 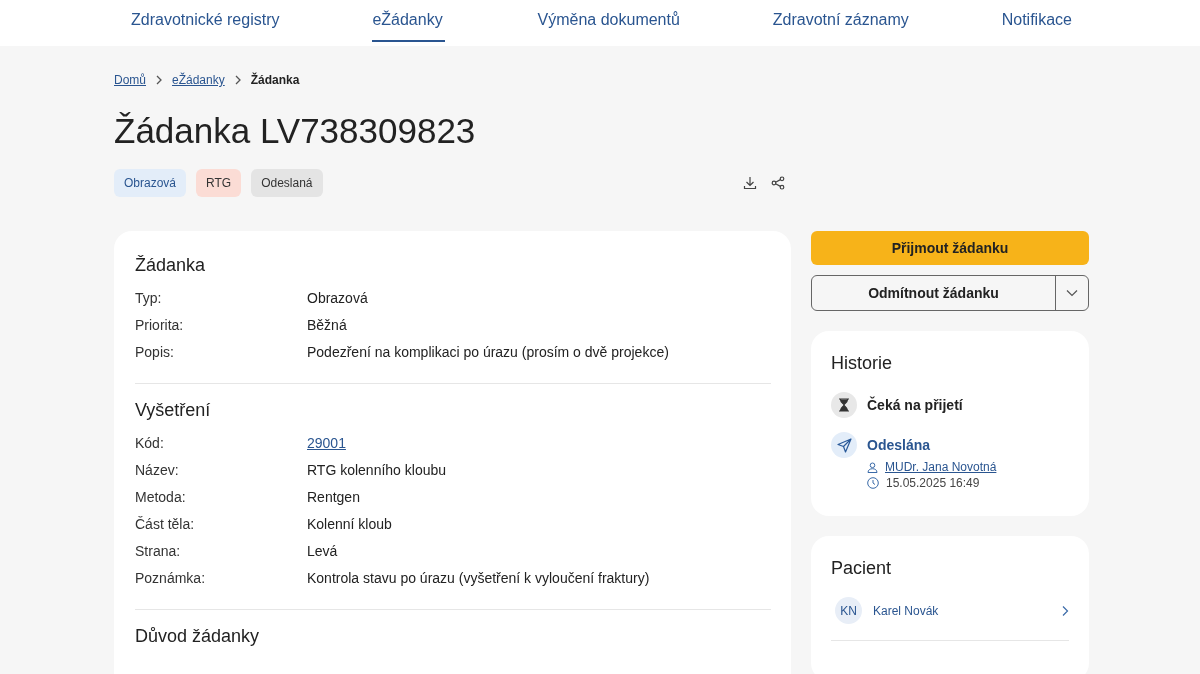 I want to click on field-value: Kontrola stavu po úrazu (vyšetření k vyloučení fraktury), so click(x=478, y=579).